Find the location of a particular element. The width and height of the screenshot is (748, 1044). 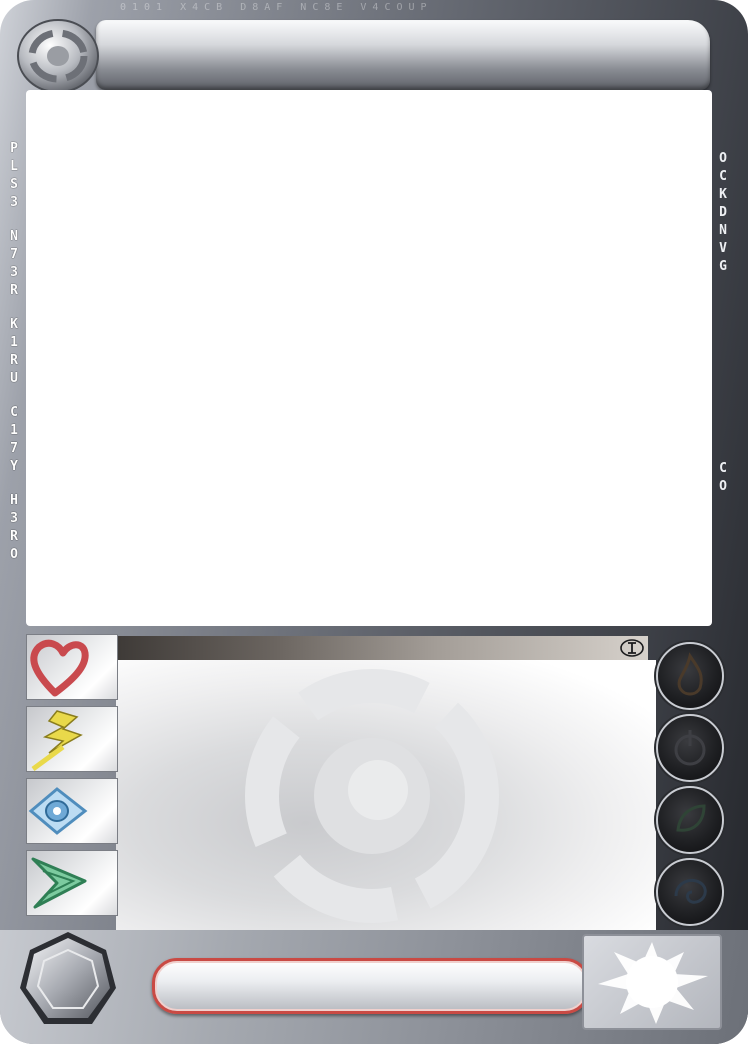

swirl-icon is located at coordinates (690, 891).